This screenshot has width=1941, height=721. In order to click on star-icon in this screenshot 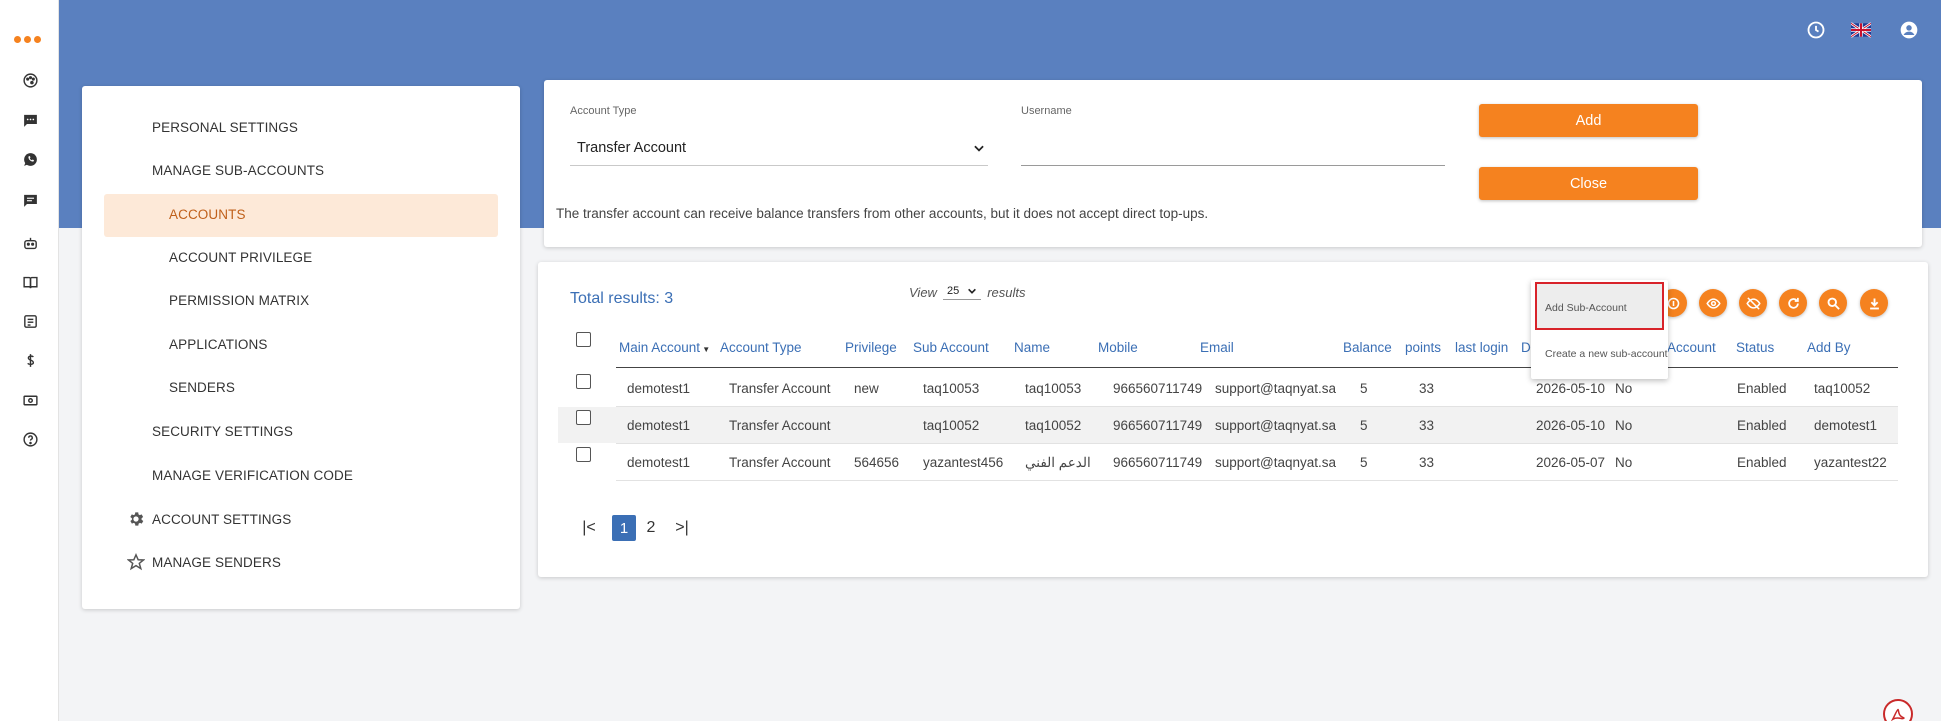, I will do `click(136, 562)`.